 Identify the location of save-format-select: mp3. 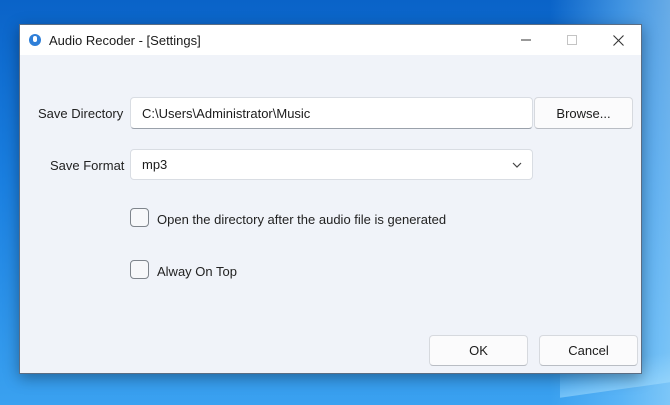
(331, 164).